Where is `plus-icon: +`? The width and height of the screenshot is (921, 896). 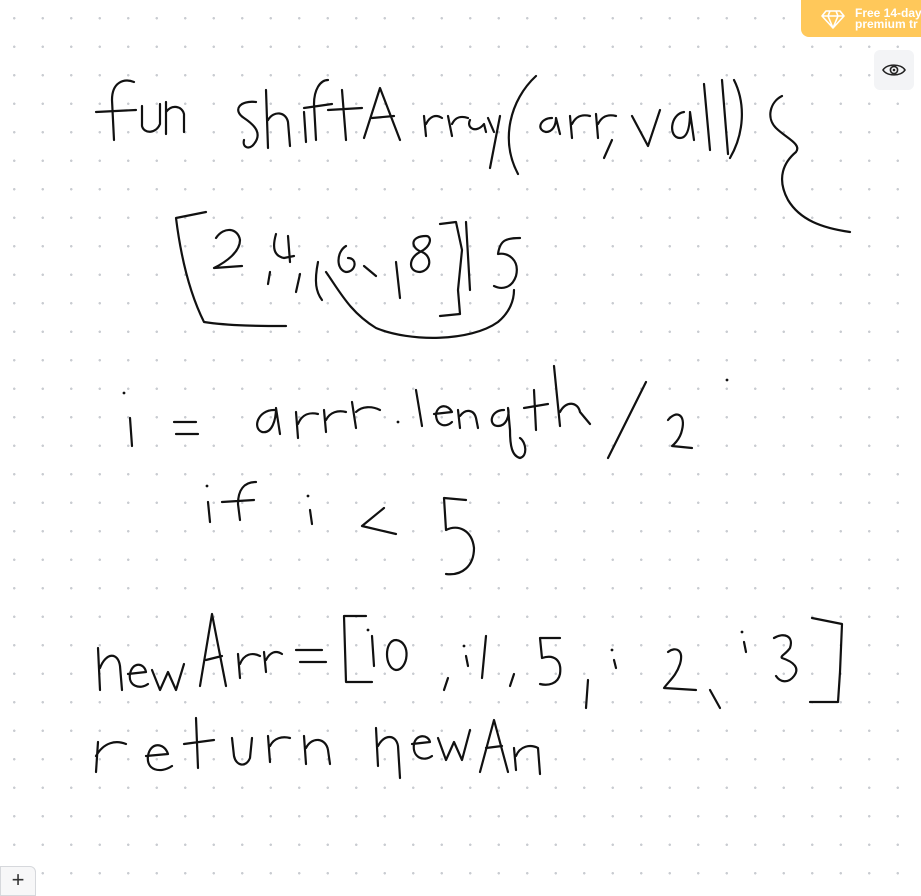
plus-icon: + is located at coordinates (18, 879).